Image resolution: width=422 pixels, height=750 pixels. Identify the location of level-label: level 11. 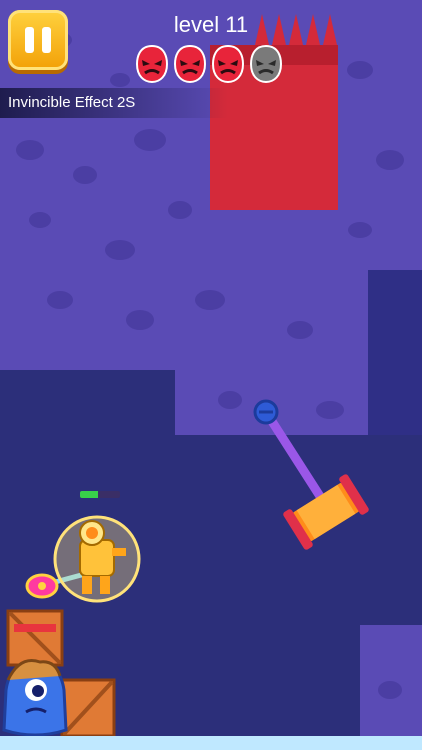
(211, 24).